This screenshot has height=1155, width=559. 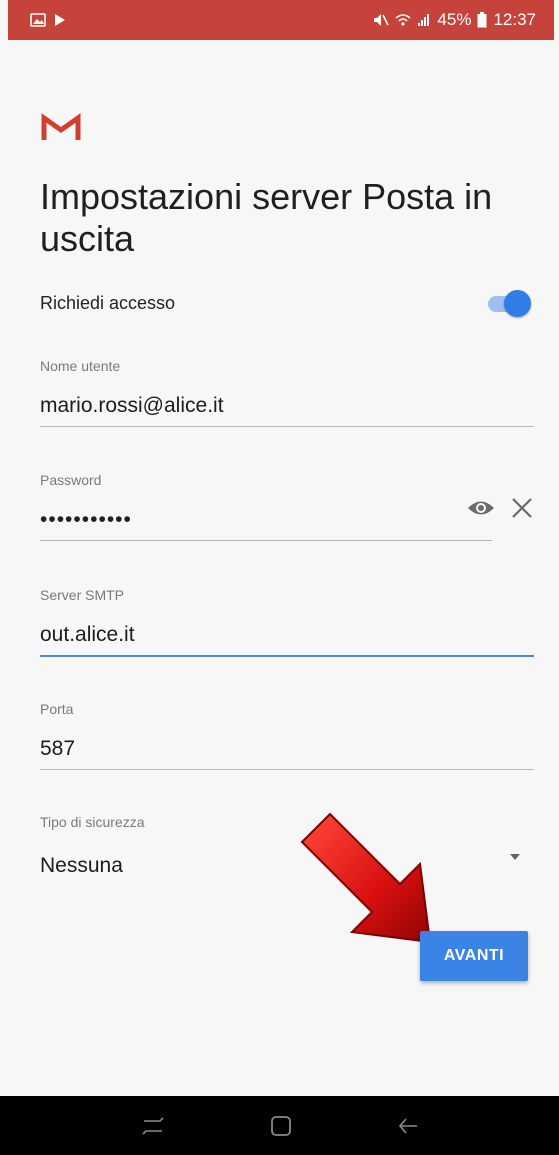 What do you see at coordinates (500, 508) in the screenshot?
I see `password-actions` at bounding box center [500, 508].